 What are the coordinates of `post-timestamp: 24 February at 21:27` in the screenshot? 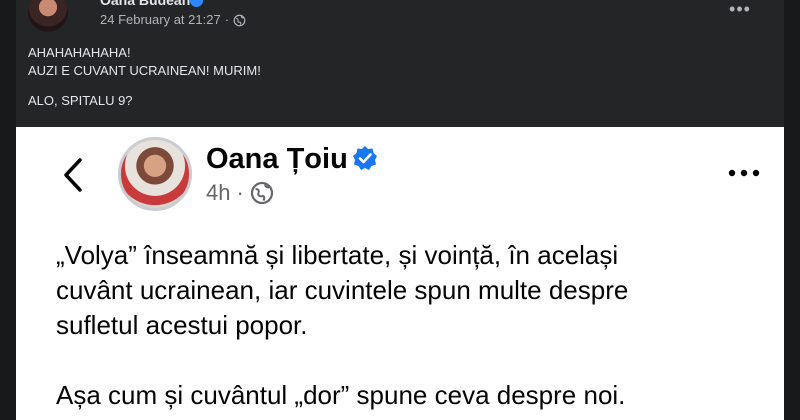 It's located at (160, 20).